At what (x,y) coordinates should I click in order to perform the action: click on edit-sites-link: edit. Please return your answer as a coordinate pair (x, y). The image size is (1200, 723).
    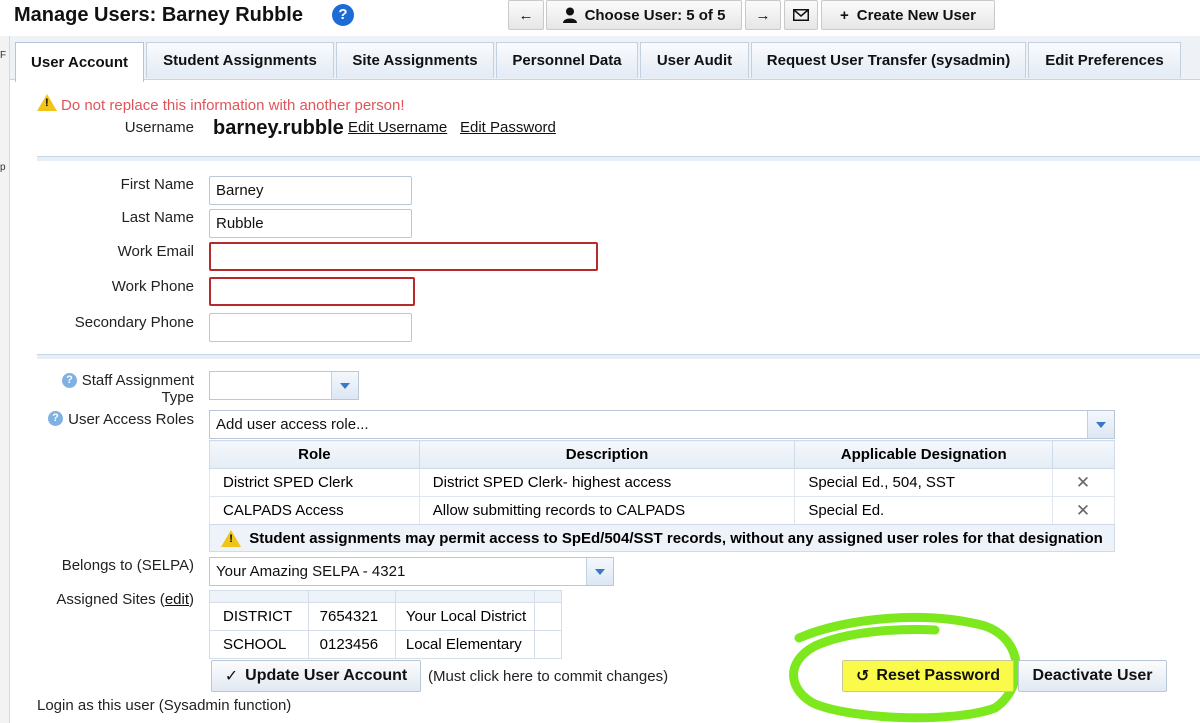
    Looking at the image, I should click on (177, 599).